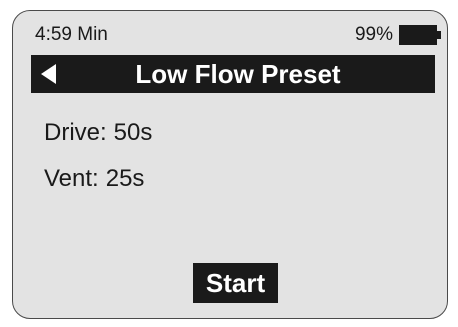  Describe the element at coordinates (238, 74) in the screenshot. I see `page-title: Low Flow Preset` at that location.